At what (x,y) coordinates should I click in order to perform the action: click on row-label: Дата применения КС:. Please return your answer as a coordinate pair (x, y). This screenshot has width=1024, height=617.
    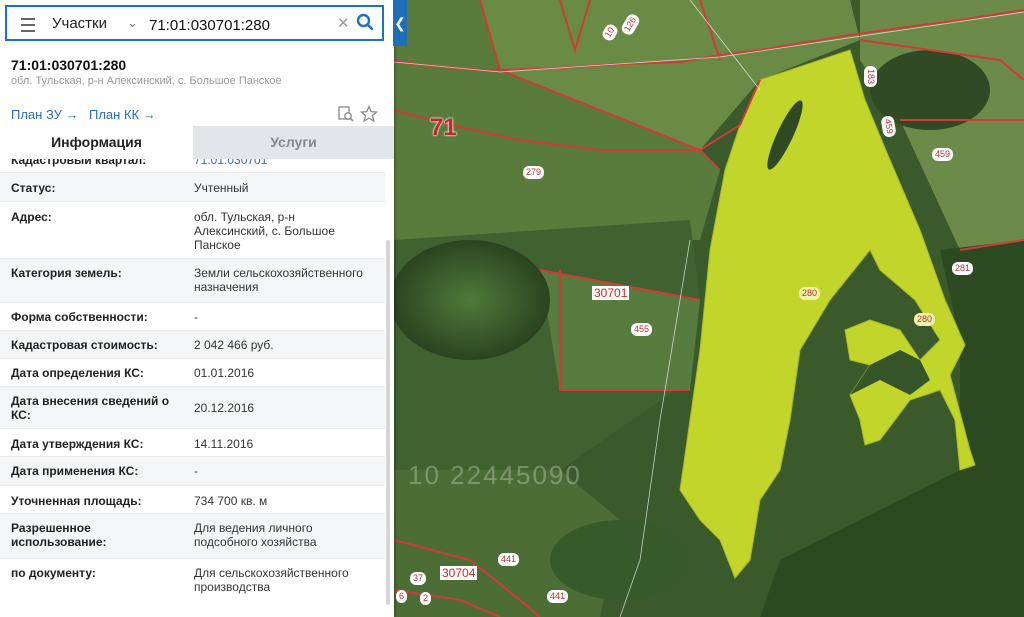
    Looking at the image, I should click on (75, 471).